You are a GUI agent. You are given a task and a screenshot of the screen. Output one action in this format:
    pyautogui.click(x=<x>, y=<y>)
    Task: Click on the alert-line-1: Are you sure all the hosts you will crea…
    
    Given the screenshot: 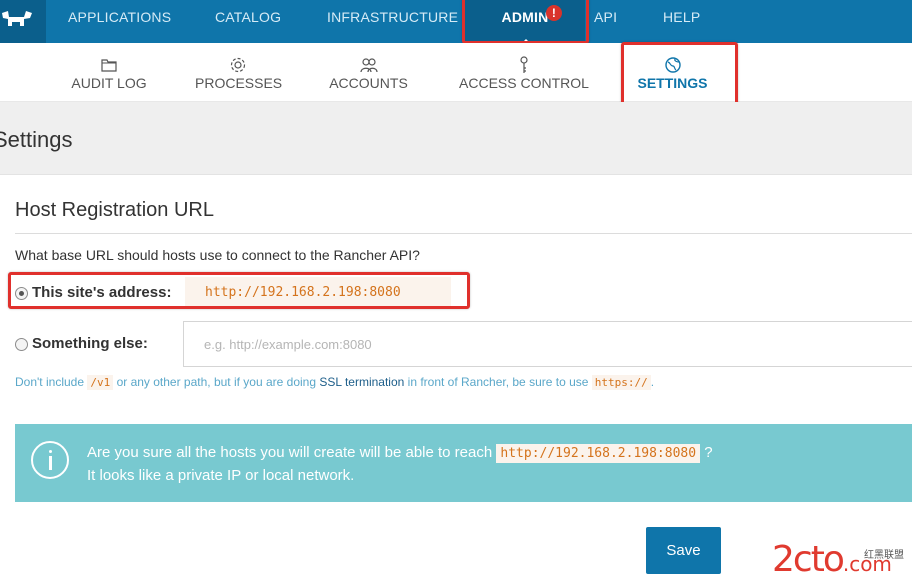 What is the action you would take?
    pyautogui.click(x=400, y=453)
    